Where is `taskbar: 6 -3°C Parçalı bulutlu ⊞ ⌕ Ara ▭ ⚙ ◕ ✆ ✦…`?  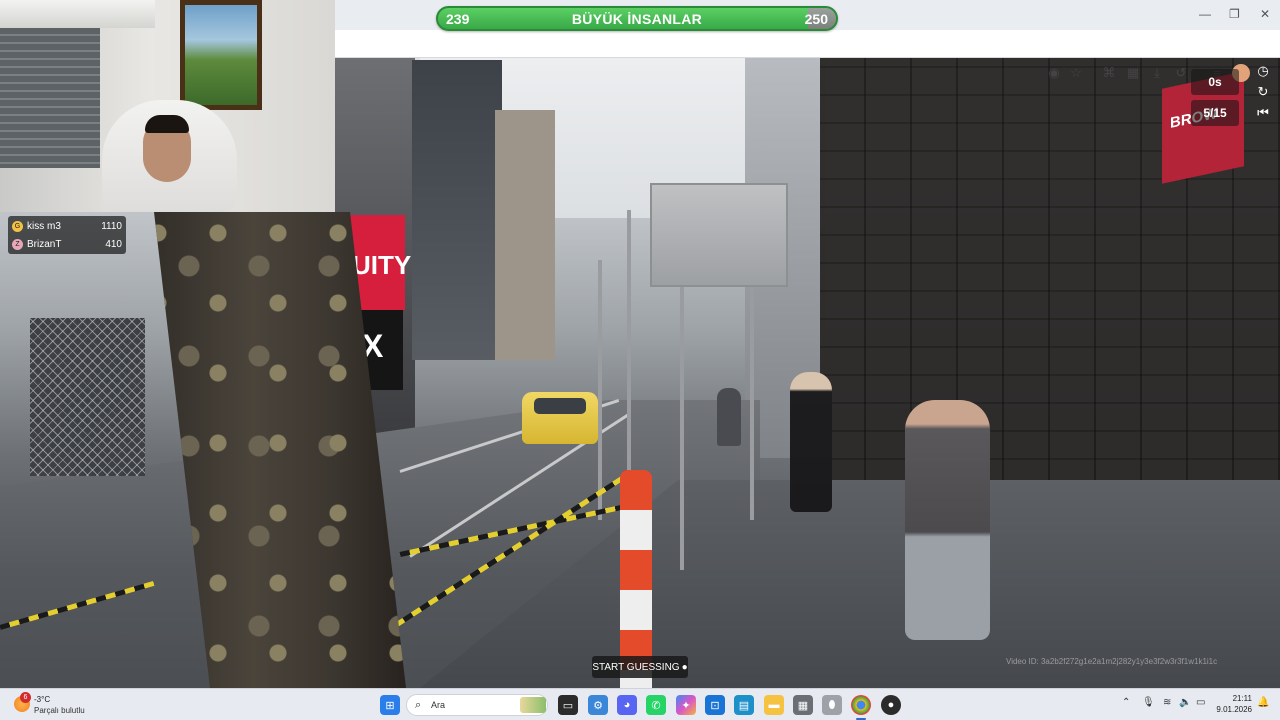 taskbar: 6 -3°C Parçalı bulutlu ⊞ ⌕ Ara ▭ ⚙ ◕ ✆ ✦… is located at coordinates (640, 704).